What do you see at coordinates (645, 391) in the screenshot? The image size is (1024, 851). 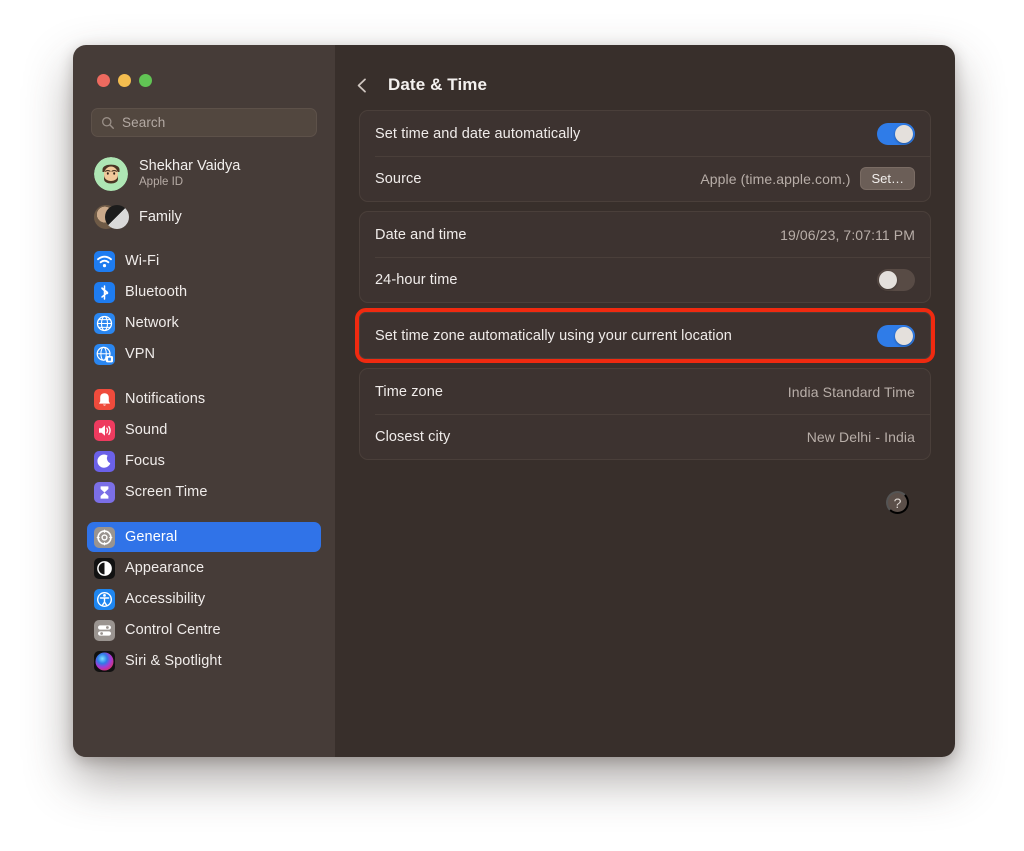 I see `row-time-zone: Time zone India Standard Time` at bounding box center [645, 391].